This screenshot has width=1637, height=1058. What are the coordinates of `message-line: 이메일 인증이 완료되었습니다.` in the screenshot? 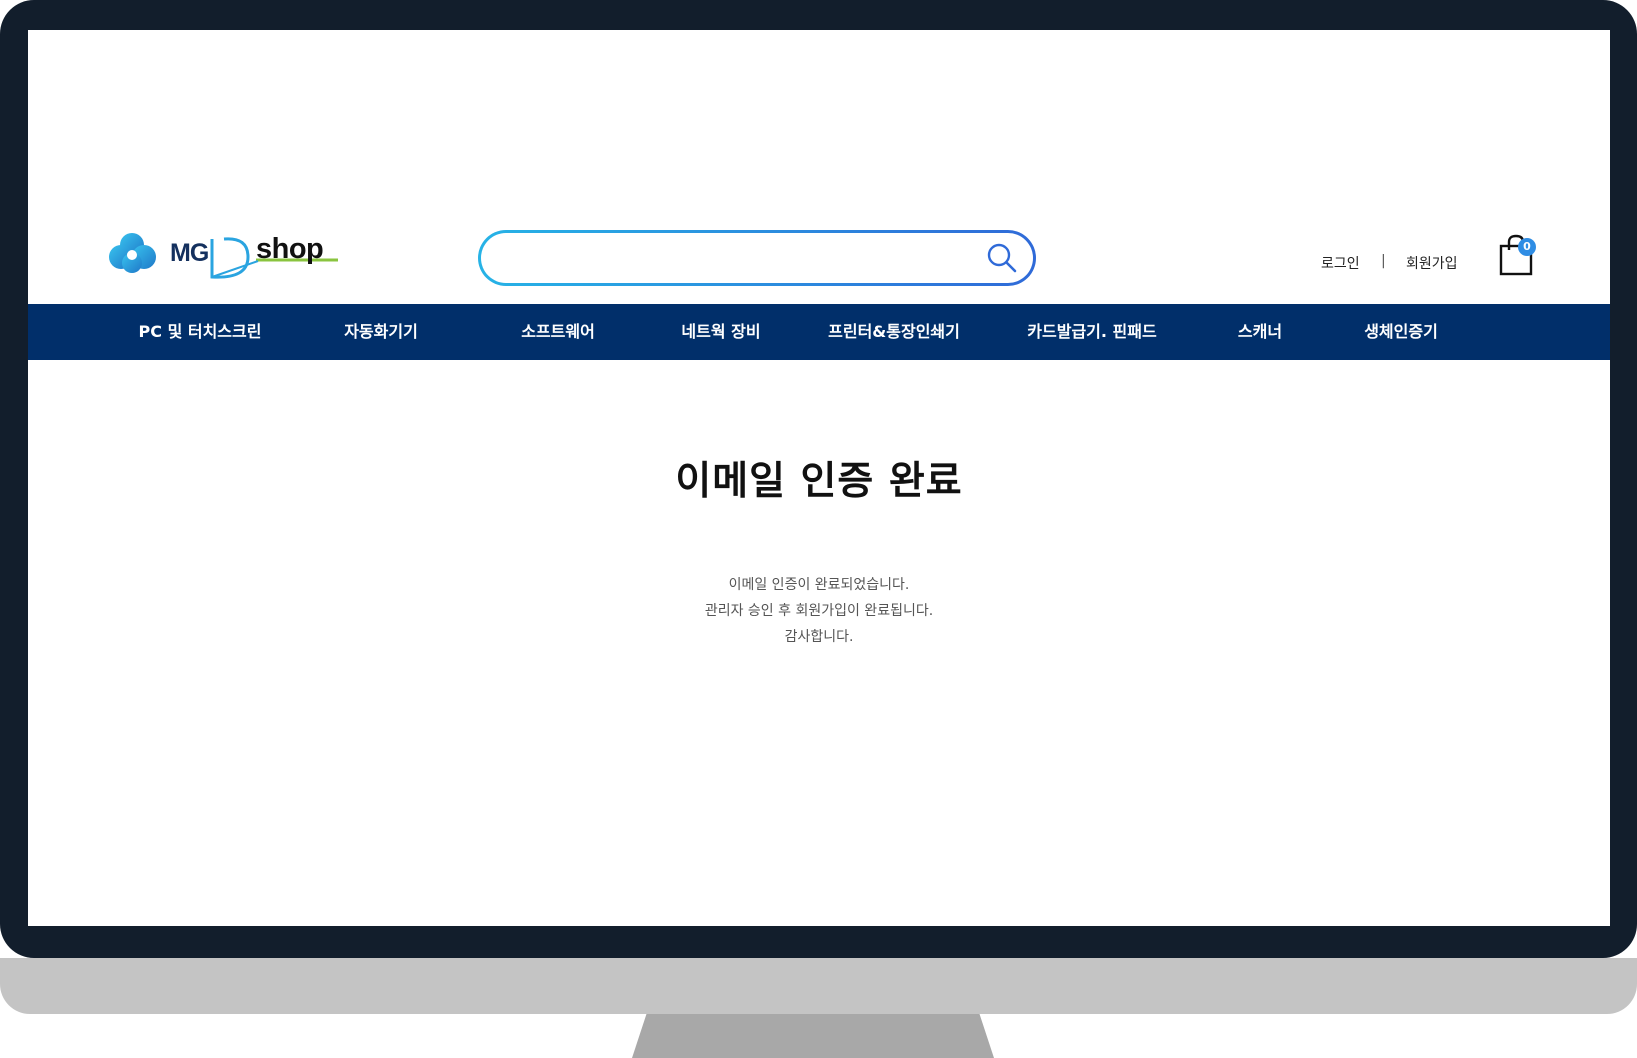 It's located at (819, 585).